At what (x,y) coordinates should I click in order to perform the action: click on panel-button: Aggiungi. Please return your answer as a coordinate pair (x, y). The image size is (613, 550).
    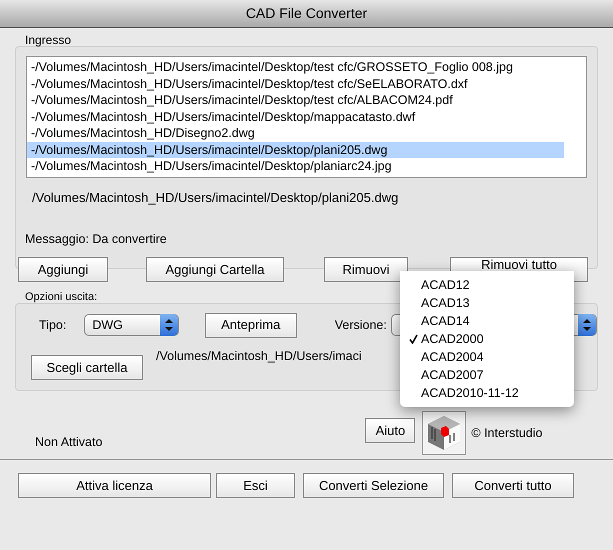
    Looking at the image, I should click on (63, 269).